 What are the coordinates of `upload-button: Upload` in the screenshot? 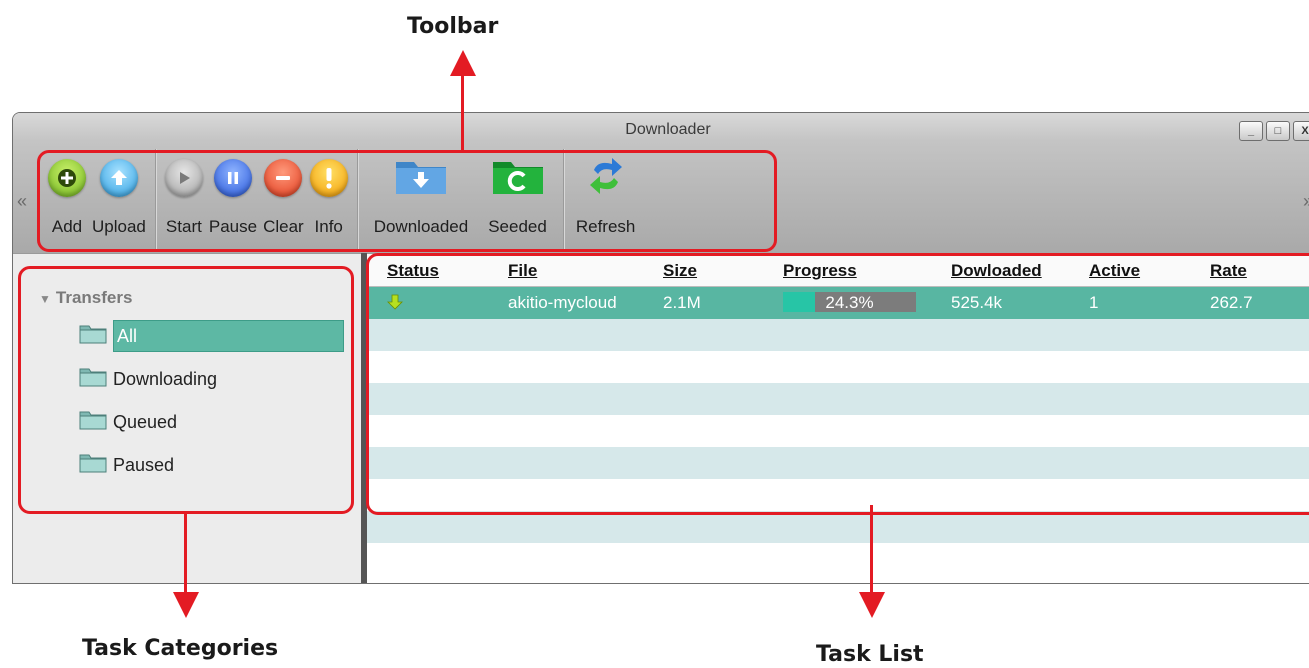 It's located at (119, 199).